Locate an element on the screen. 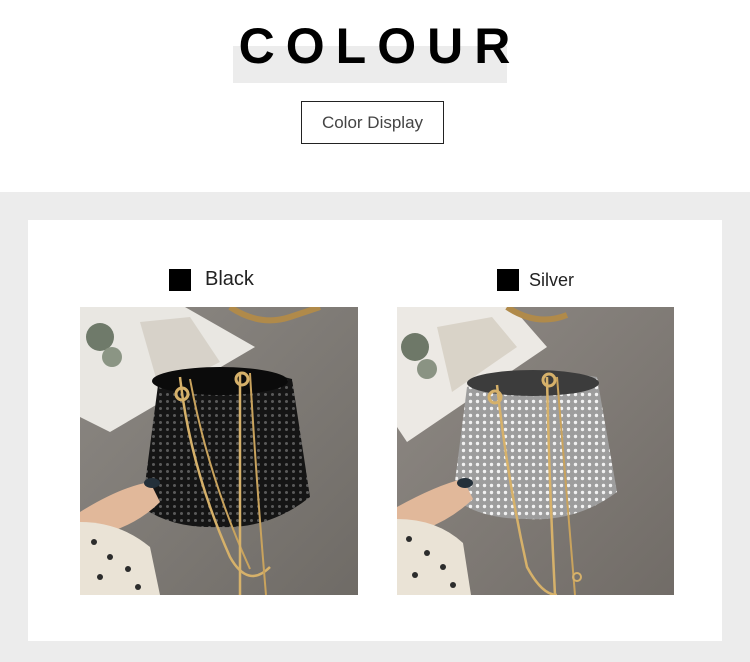 The height and width of the screenshot is (662, 750). variant-label-black: Black is located at coordinates (211, 279).